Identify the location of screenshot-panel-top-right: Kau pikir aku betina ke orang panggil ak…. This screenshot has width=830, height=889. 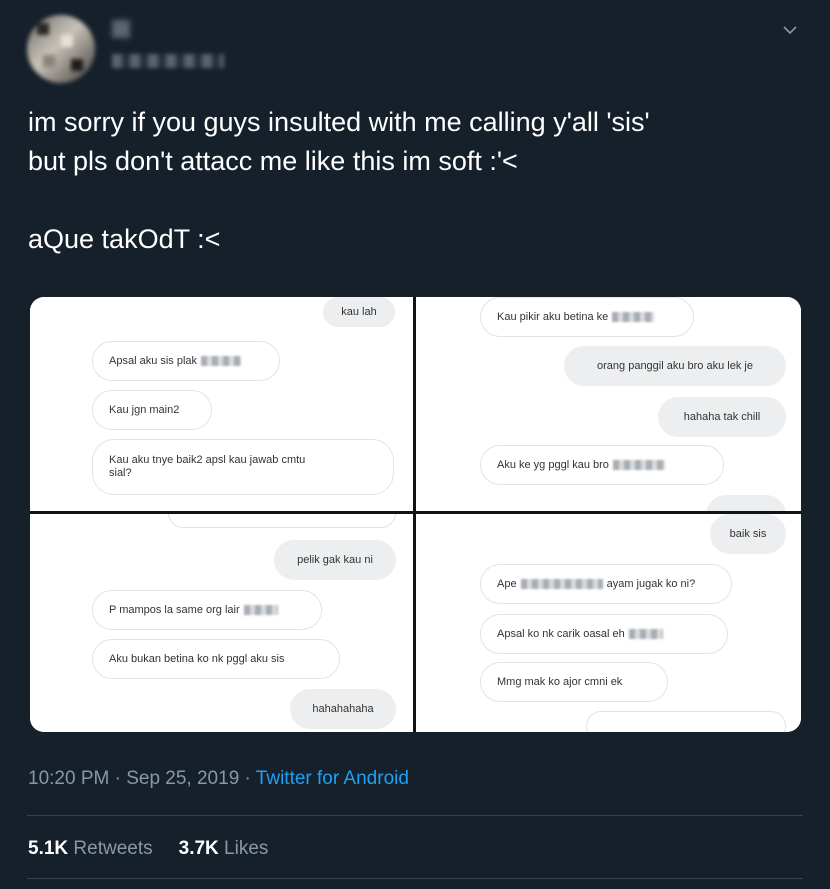
(608, 404).